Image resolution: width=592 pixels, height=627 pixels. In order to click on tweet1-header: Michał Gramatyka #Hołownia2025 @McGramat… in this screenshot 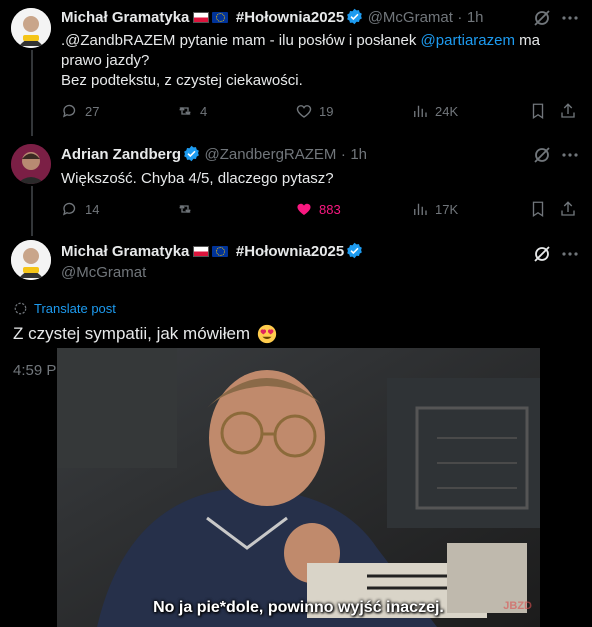, I will do `click(272, 17)`.